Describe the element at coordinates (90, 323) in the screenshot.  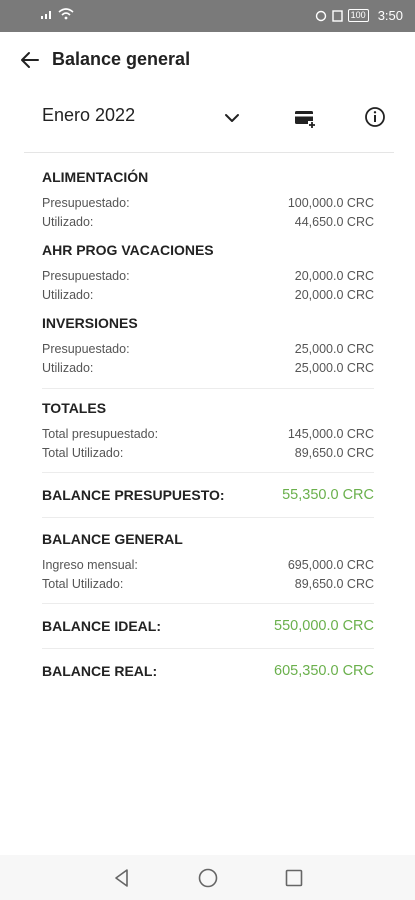
I see `category-title: INVERSIONES` at that location.